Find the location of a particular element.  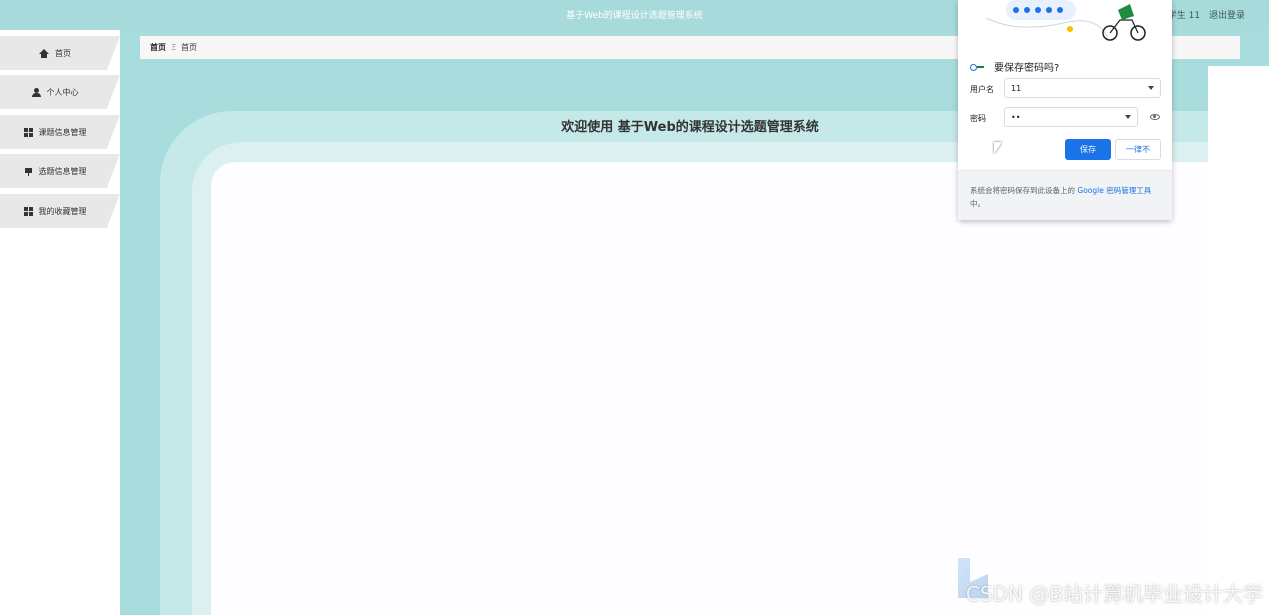

logout-link: 退出登录 is located at coordinates (1227, 16).